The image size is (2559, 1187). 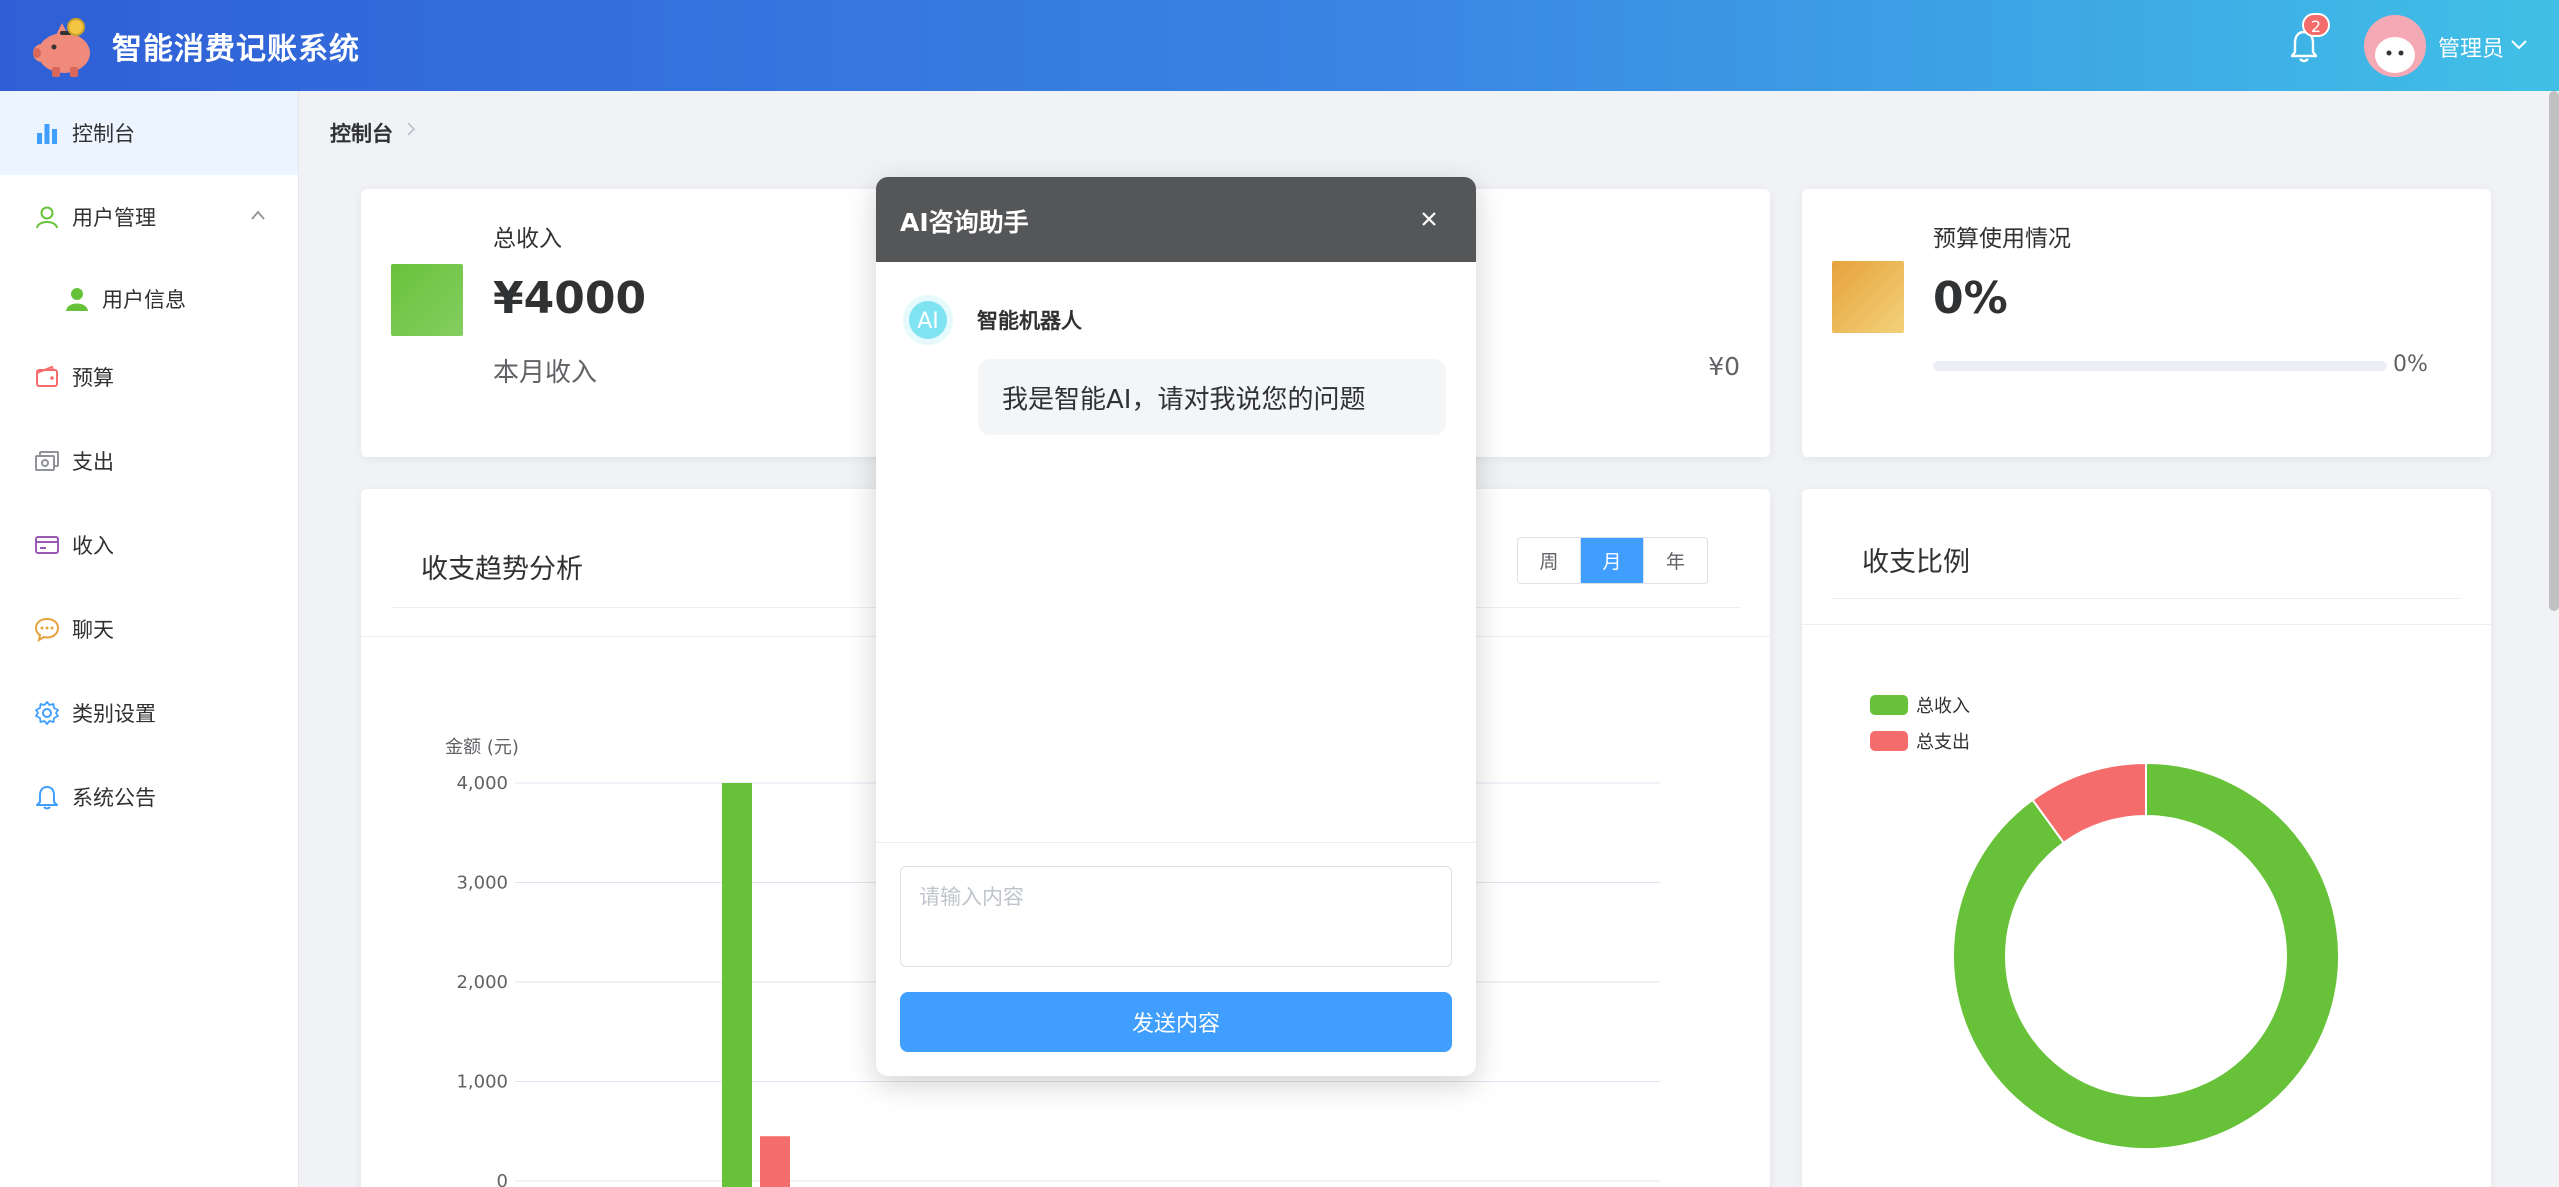 I want to click on sidebar-item-label: 聊天, so click(x=93, y=630).